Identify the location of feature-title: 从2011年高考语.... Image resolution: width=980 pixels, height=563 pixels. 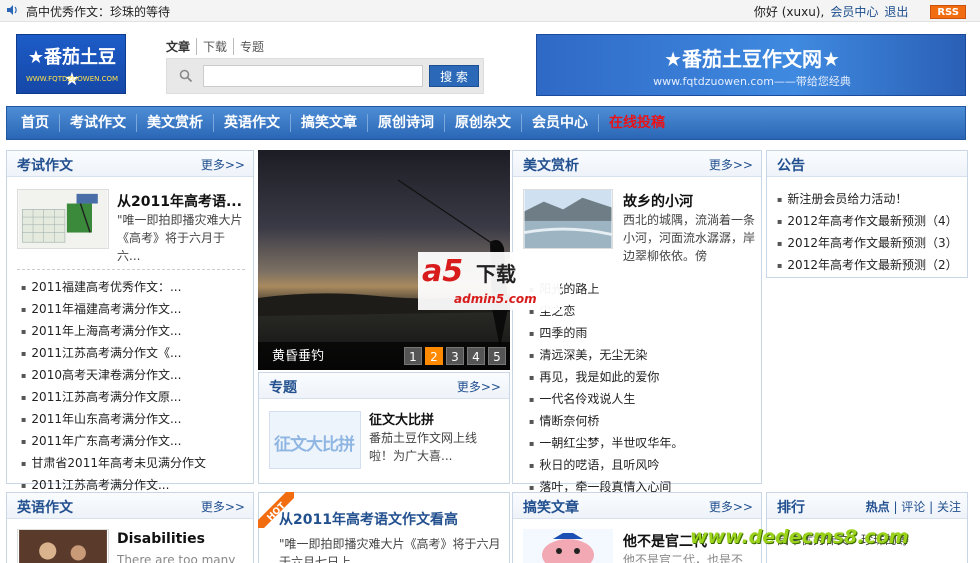
(179, 201).